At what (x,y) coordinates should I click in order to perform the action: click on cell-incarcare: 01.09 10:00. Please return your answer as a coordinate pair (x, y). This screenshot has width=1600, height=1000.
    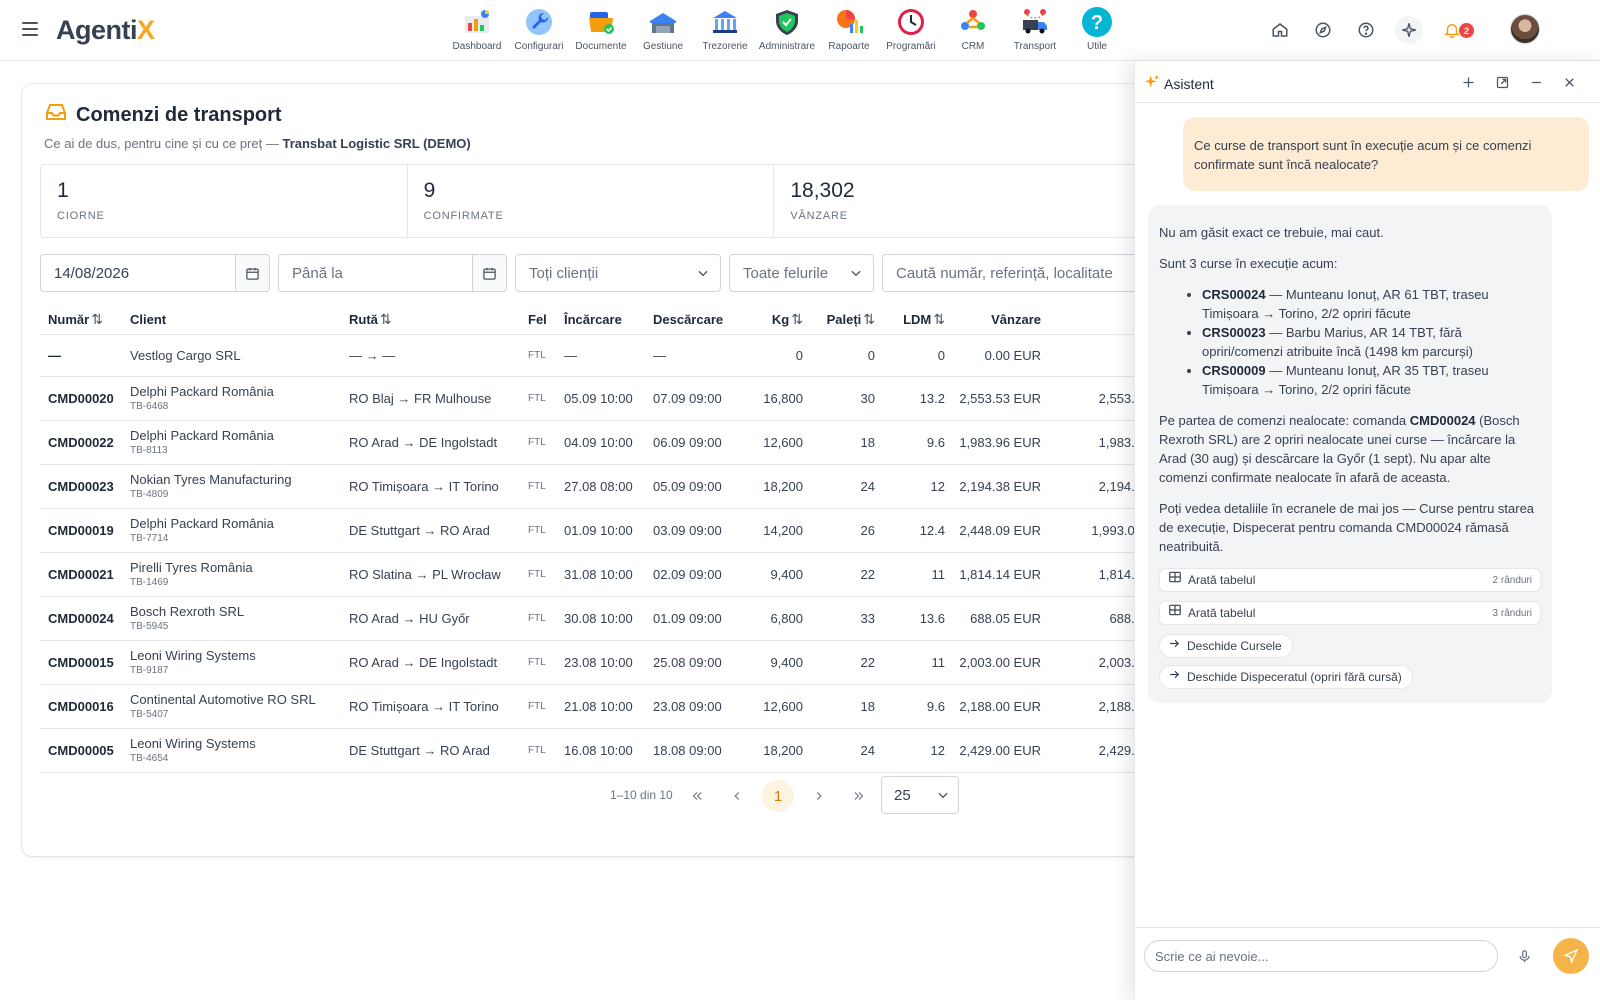
    Looking at the image, I should click on (608, 530).